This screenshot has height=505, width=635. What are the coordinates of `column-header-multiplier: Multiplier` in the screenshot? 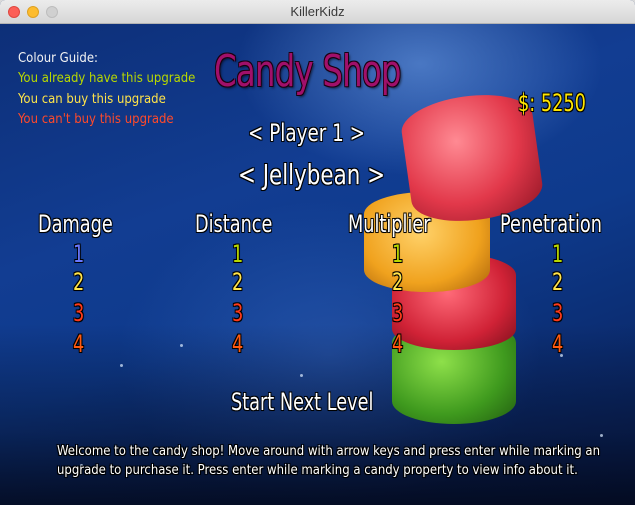 It's located at (389, 224).